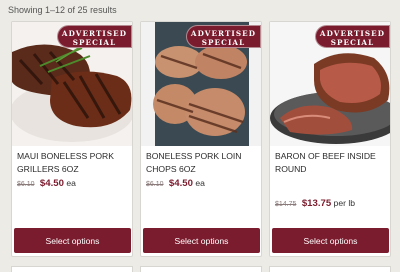 This screenshot has height=272, width=400. Describe the element at coordinates (203, 163) in the screenshot. I see `product-title: BONELESS PORK LOIN CHOPS 6oz` at that location.